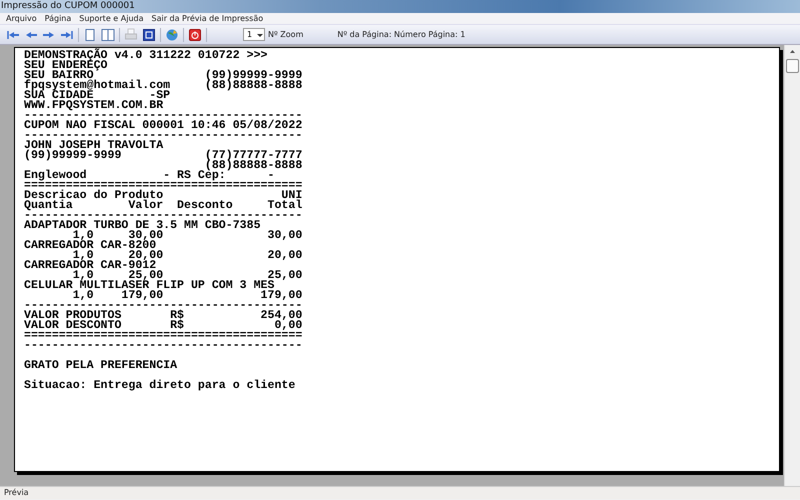  Describe the element at coordinates (160, 386) in the screenshot. I see `receipt-line: Situacao: Entrega direto para o cliente` at that location.